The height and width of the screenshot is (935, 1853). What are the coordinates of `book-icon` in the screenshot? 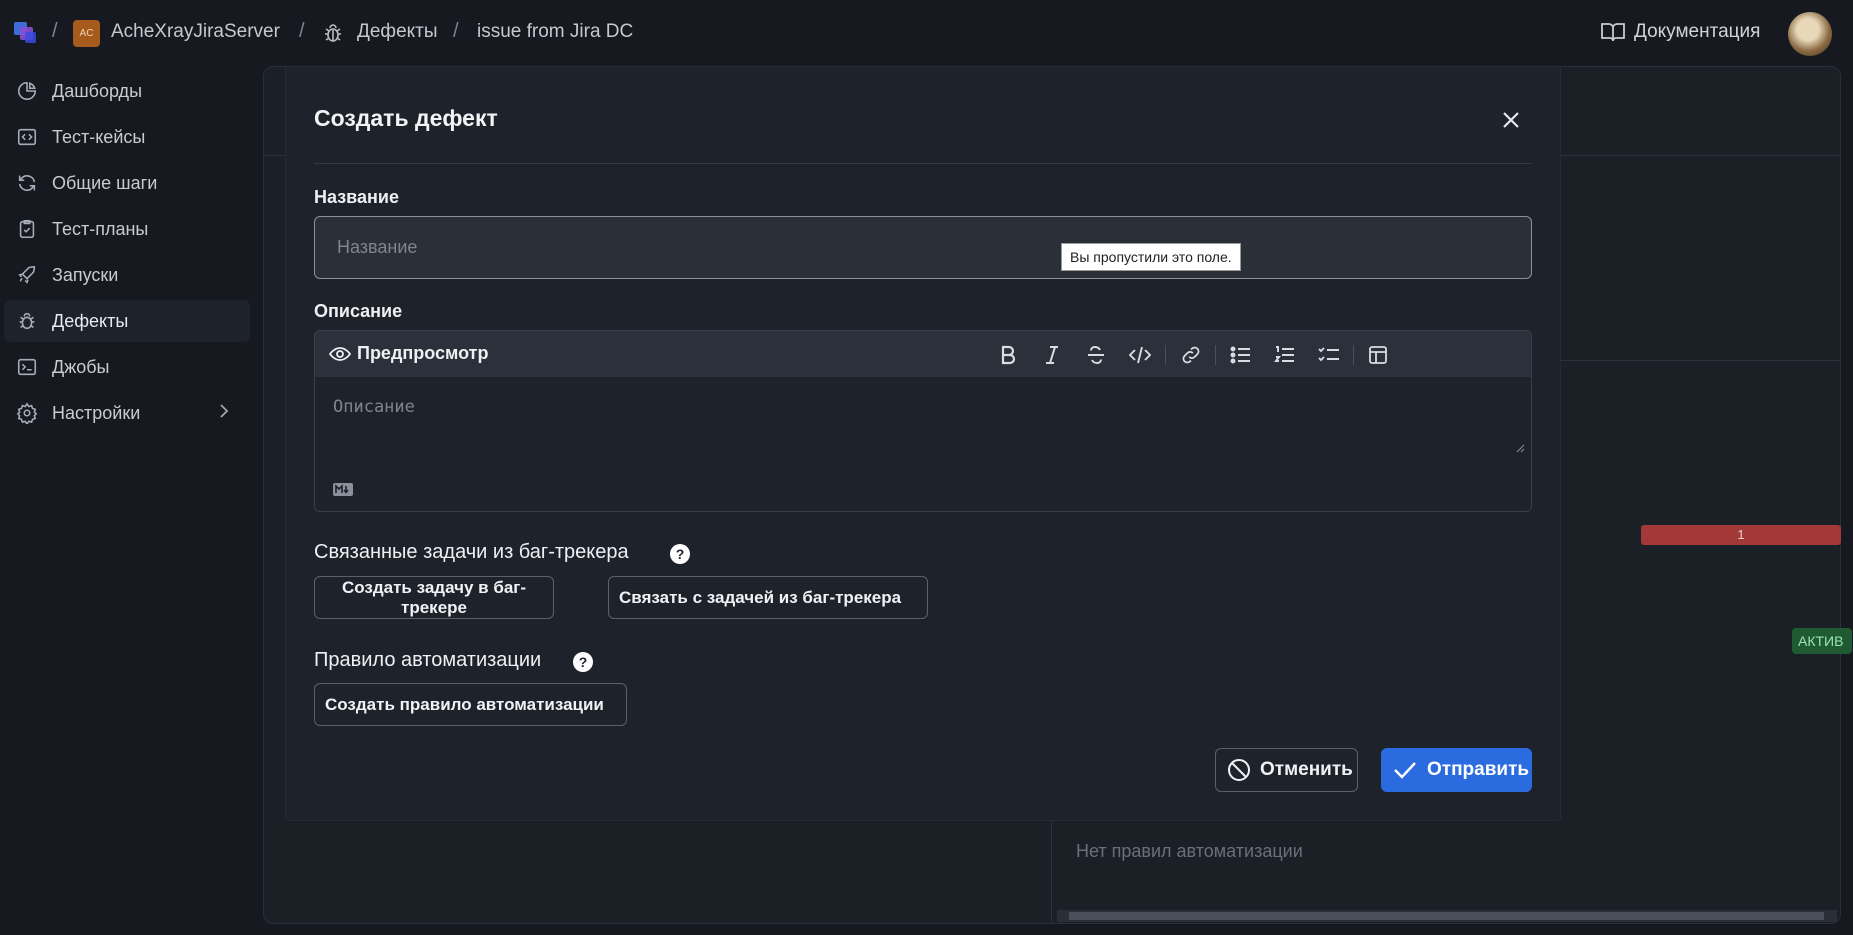 It's located at (1613, 32).